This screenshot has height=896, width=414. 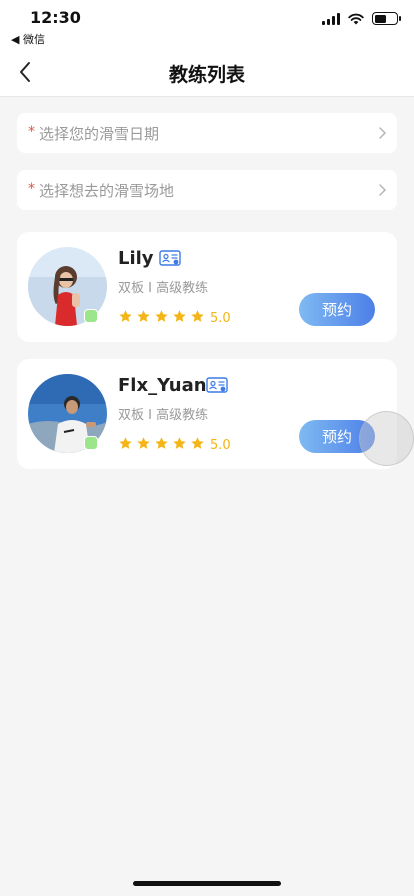 I want to click on system-icons, so click(x=361, y=18).